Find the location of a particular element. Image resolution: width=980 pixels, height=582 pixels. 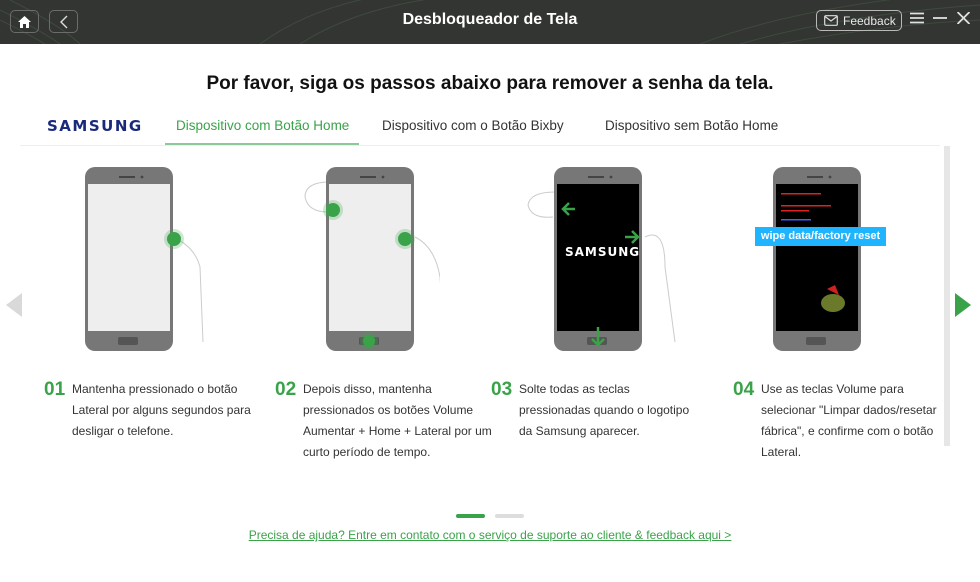

step-3-illustration: SAMSUNG is located at coordinates (605, 260).